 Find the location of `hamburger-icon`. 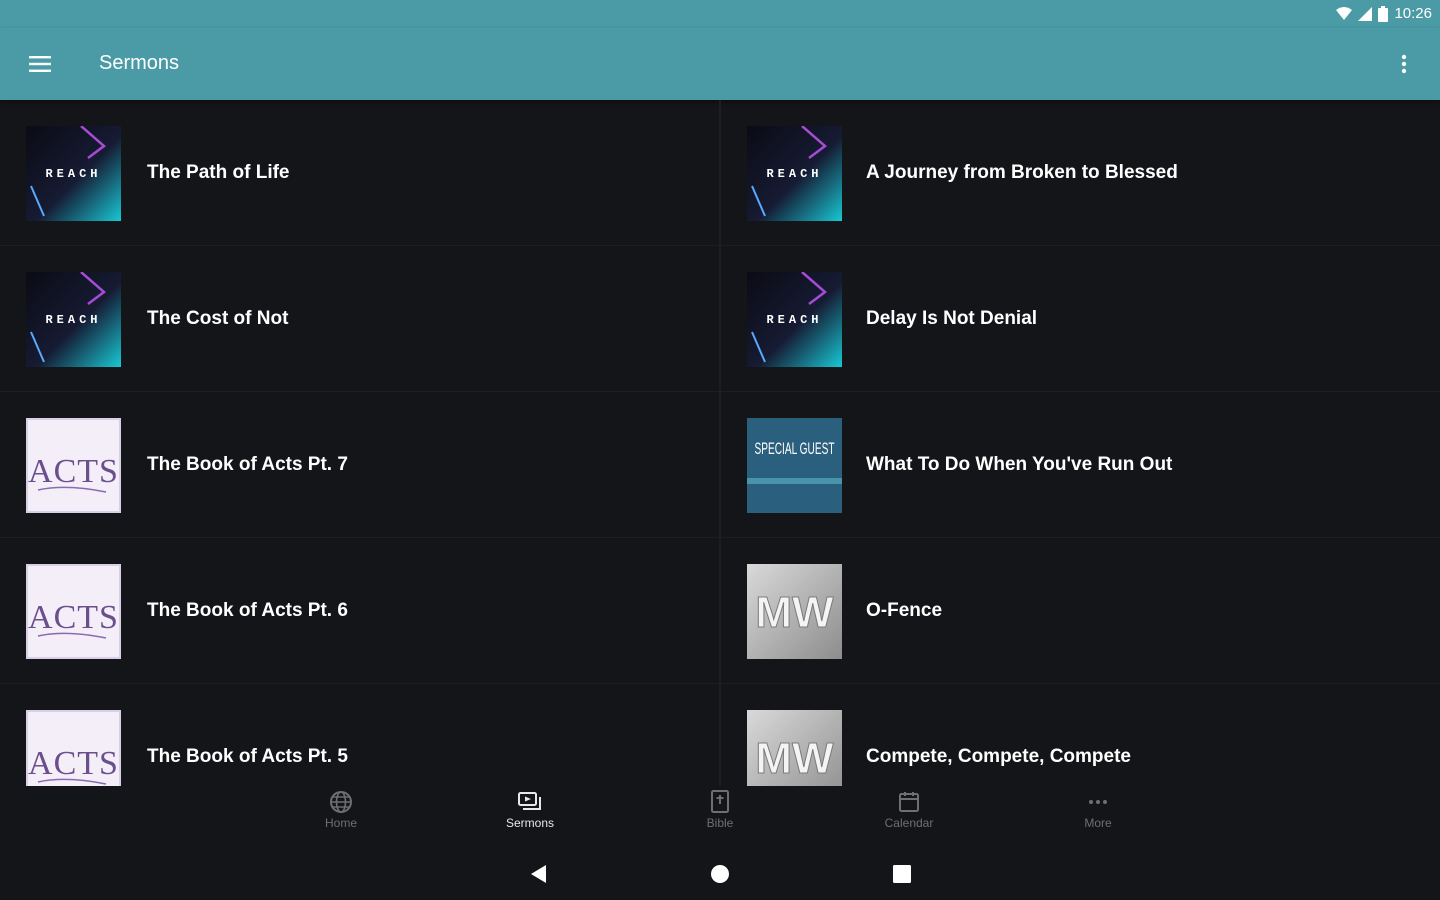

hamburger-icon is located at coordinates (40, 64).